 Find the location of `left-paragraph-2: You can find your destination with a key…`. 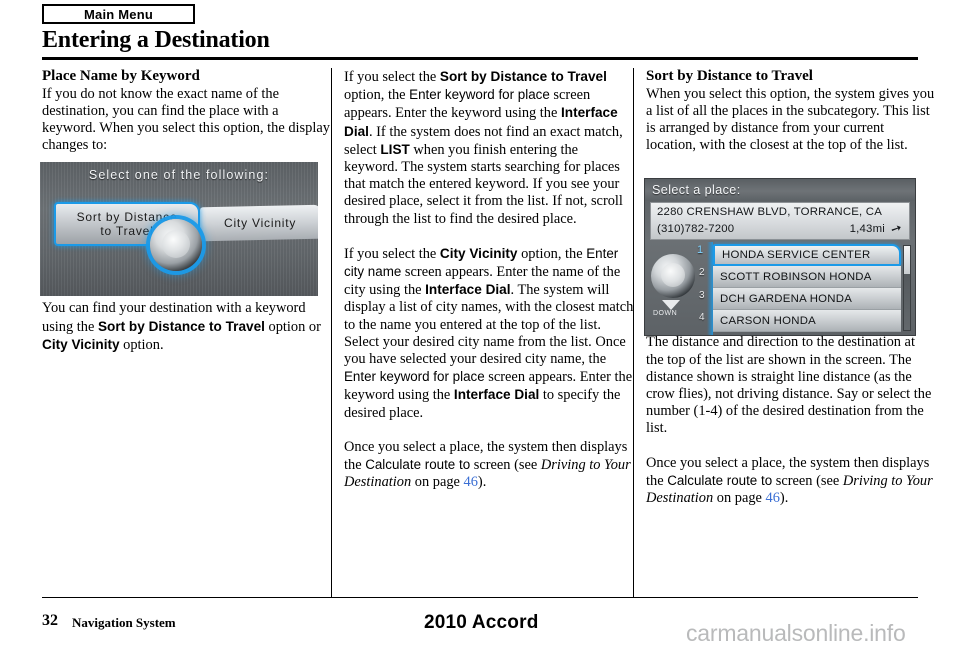

left-paragraph-2: You can find your destination with a key… is located at coordinates (187, 327).